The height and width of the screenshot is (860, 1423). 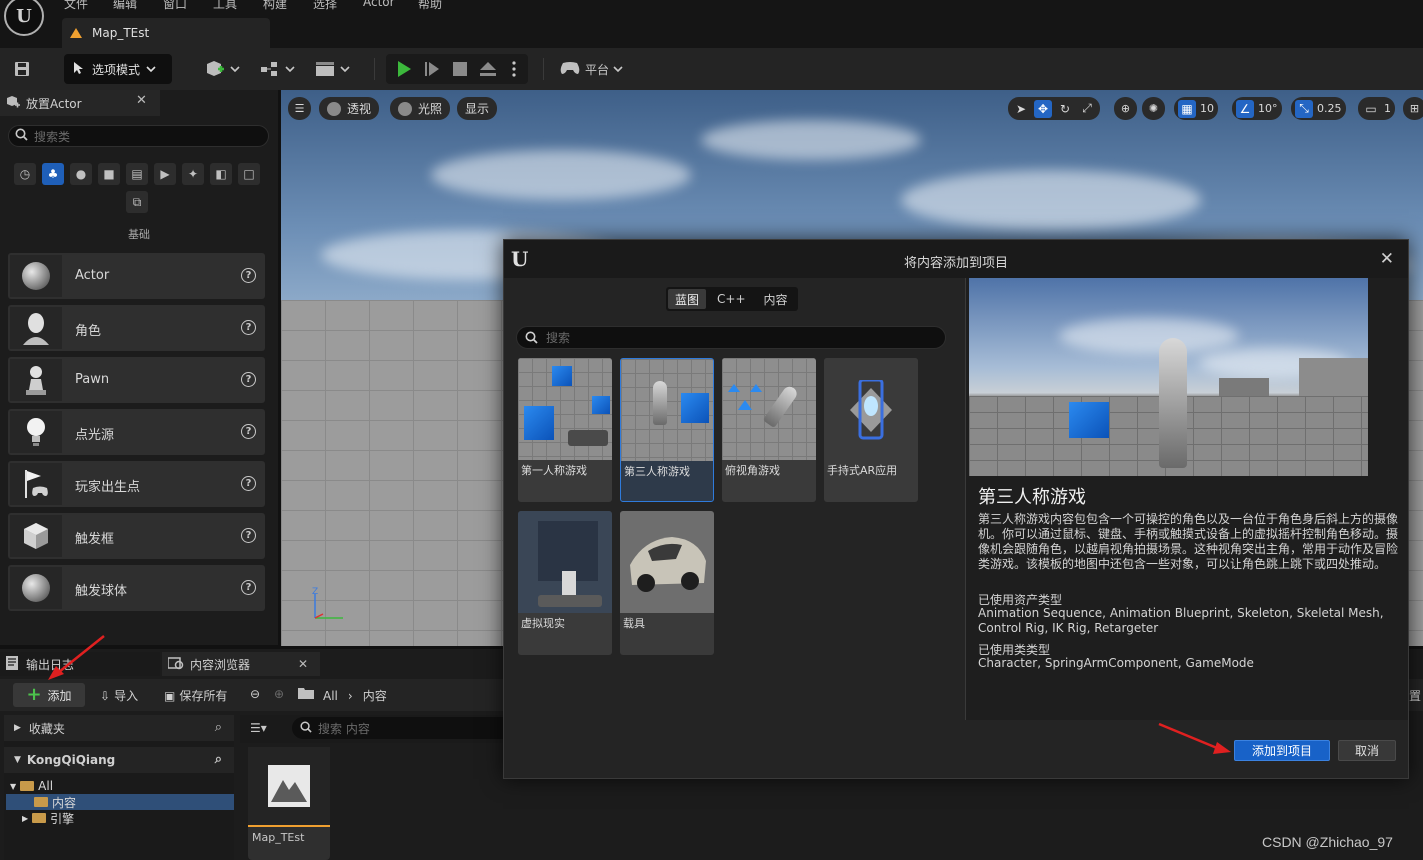 What do you see at coordinates (175, 6) in the screenshot?
I see `menu-window: 窗口` at bounding box center [175, 6].